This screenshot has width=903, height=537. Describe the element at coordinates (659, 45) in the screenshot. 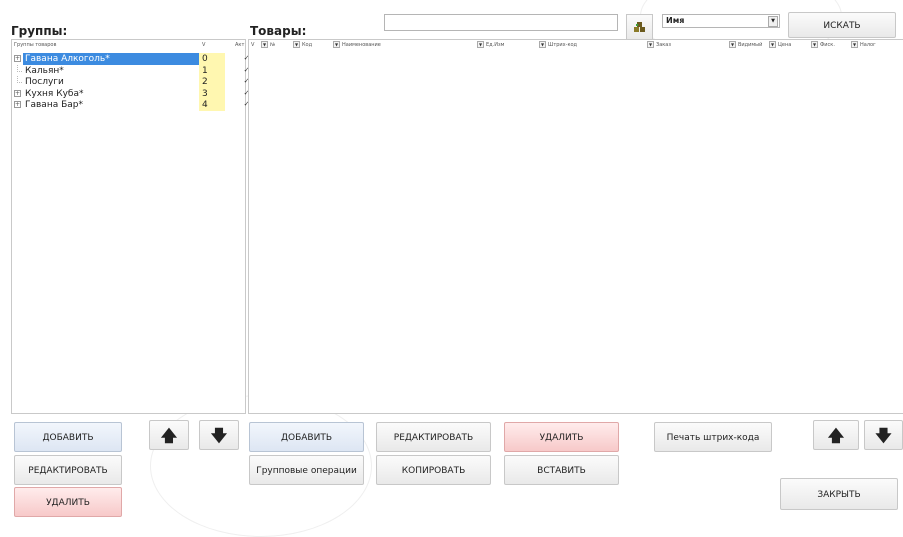

I see `products-col-header: ▼ Заказ` at that location.